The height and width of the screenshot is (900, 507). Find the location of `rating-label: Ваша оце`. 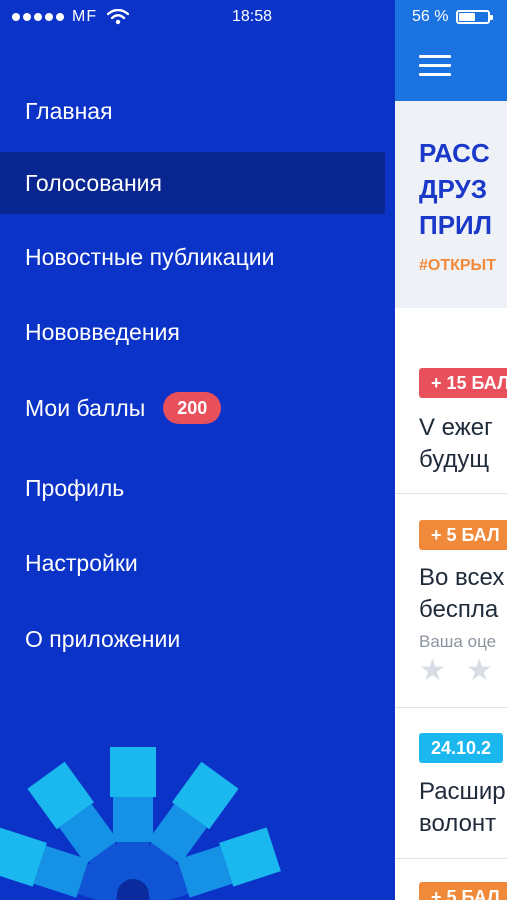

rating-label: Ваша оце is located at coordinates (458, 641).